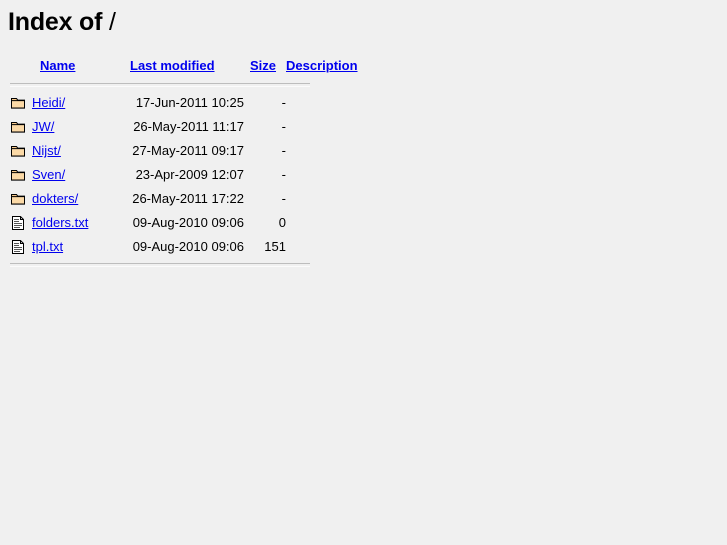  I want to click on column-header-last-modified: Last modified, so click(184, 67).